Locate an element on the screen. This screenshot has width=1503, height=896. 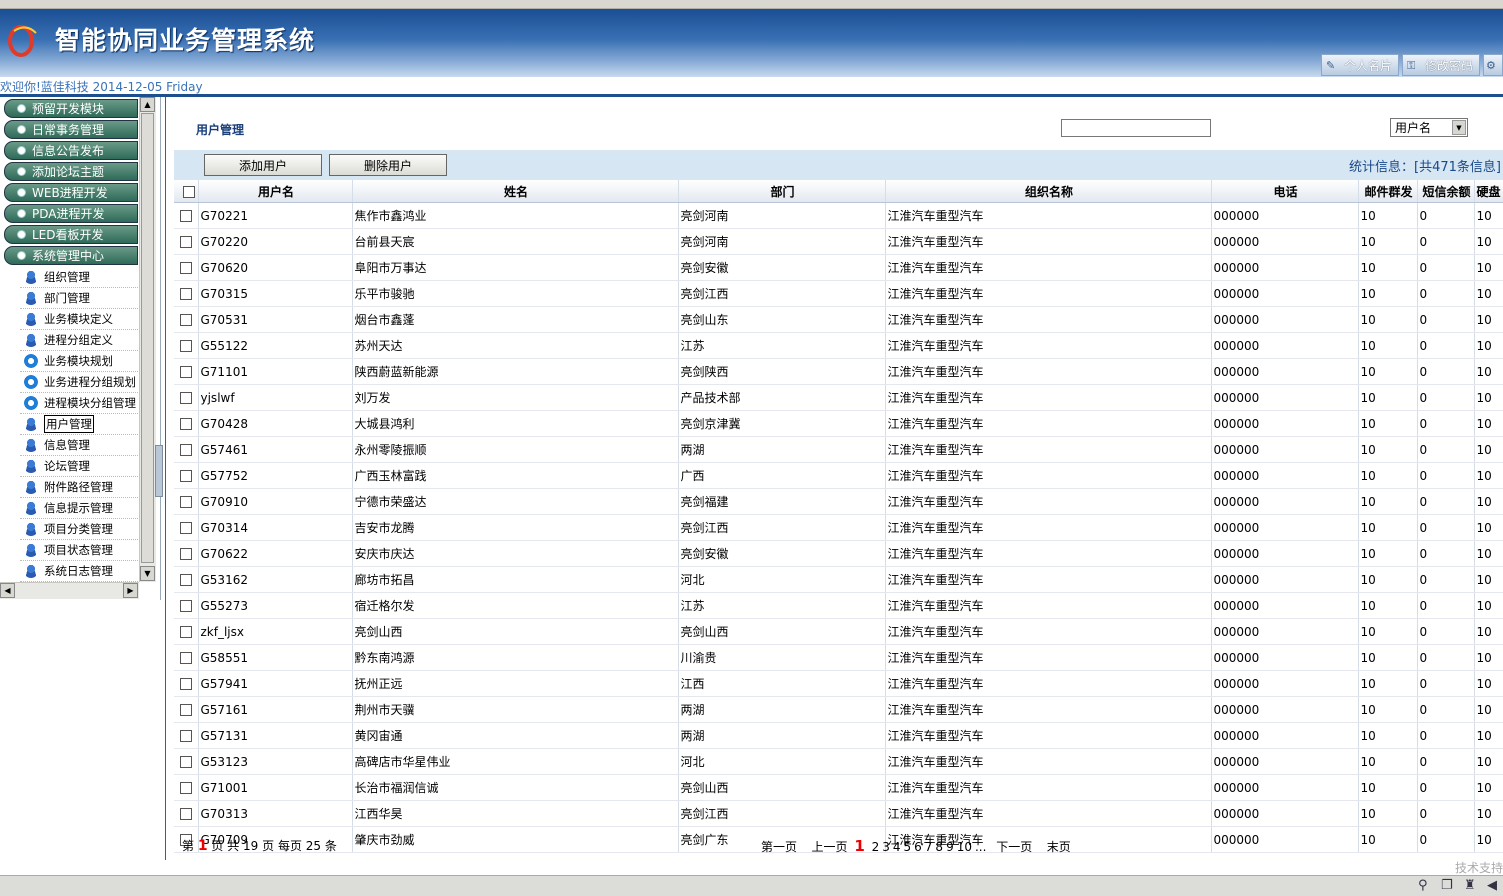
window-icon: ❐ is located at coordinates (1448, 885).